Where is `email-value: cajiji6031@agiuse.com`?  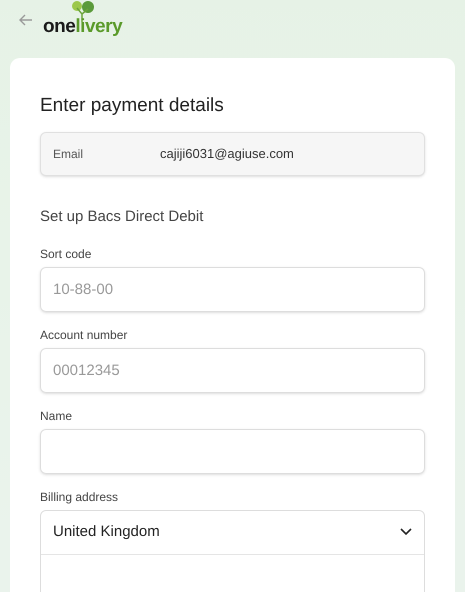
email-value: cajiji6031@agiuse.com is located at coordinates (227, 154).